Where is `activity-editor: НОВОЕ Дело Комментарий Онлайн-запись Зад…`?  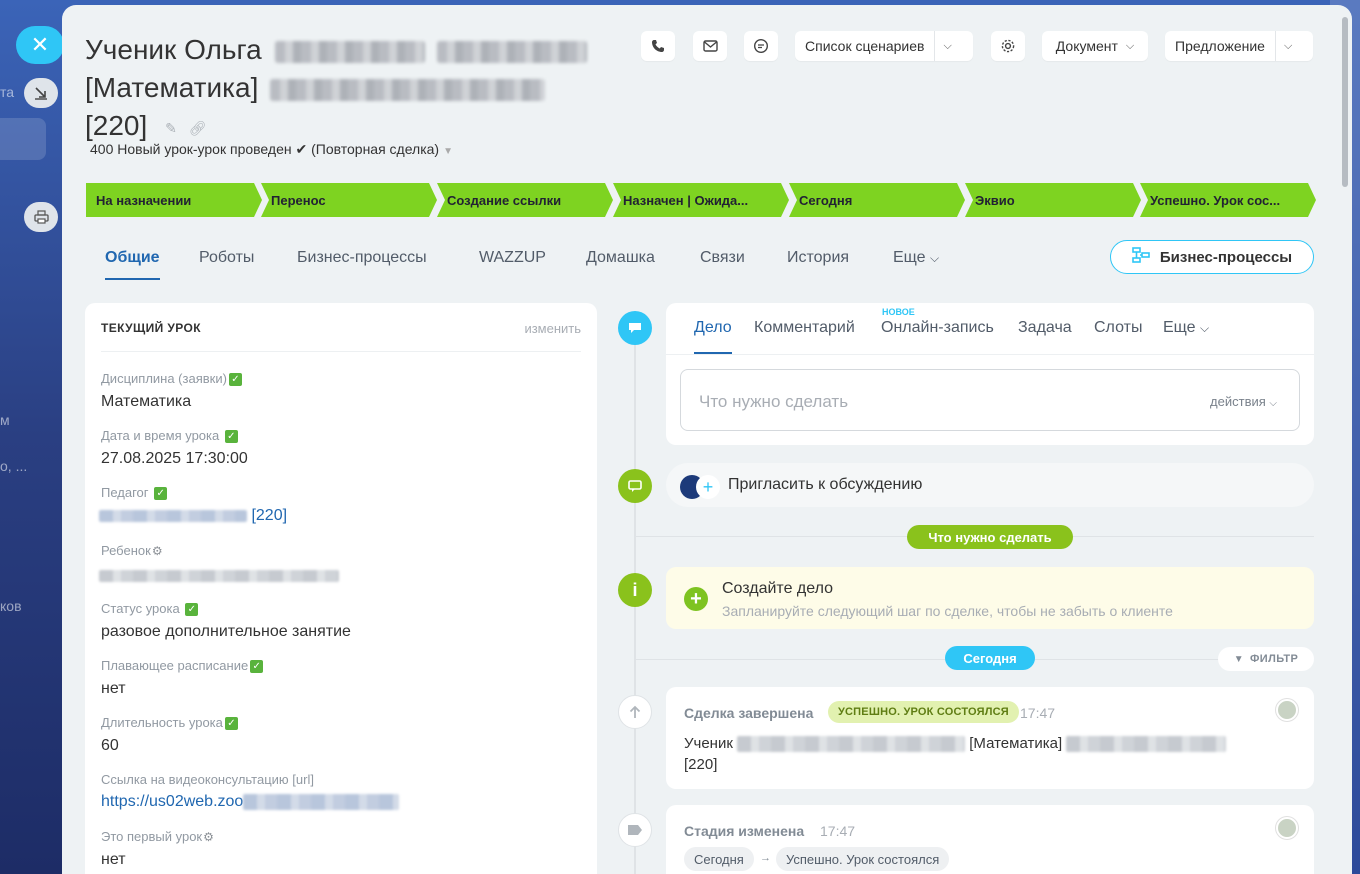
activity-editor: НОВОЕ Дело Комментарий Онлайн-запись Зад… is located at coordinates (990, 374).